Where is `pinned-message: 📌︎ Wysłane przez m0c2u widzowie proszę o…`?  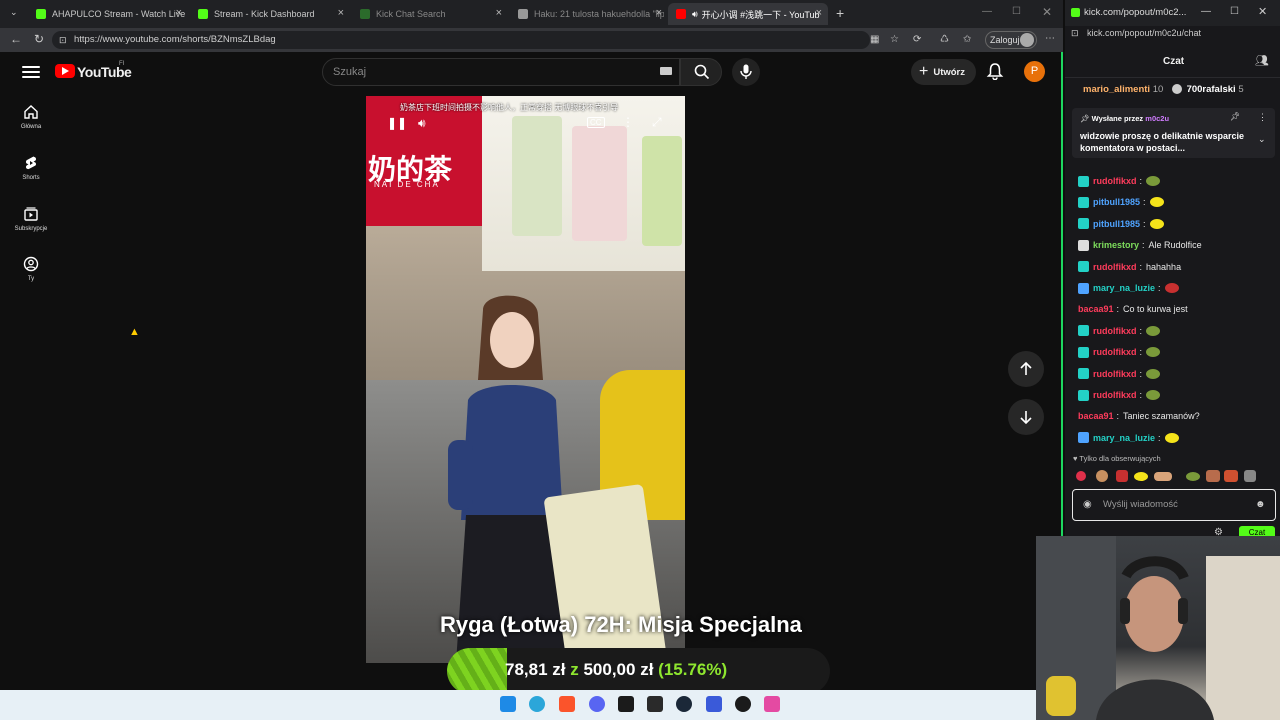
pinned-message: 📌︎ Wysłane przez m0c2u widzowie proszę o… is located at coordinates (1173, 133).